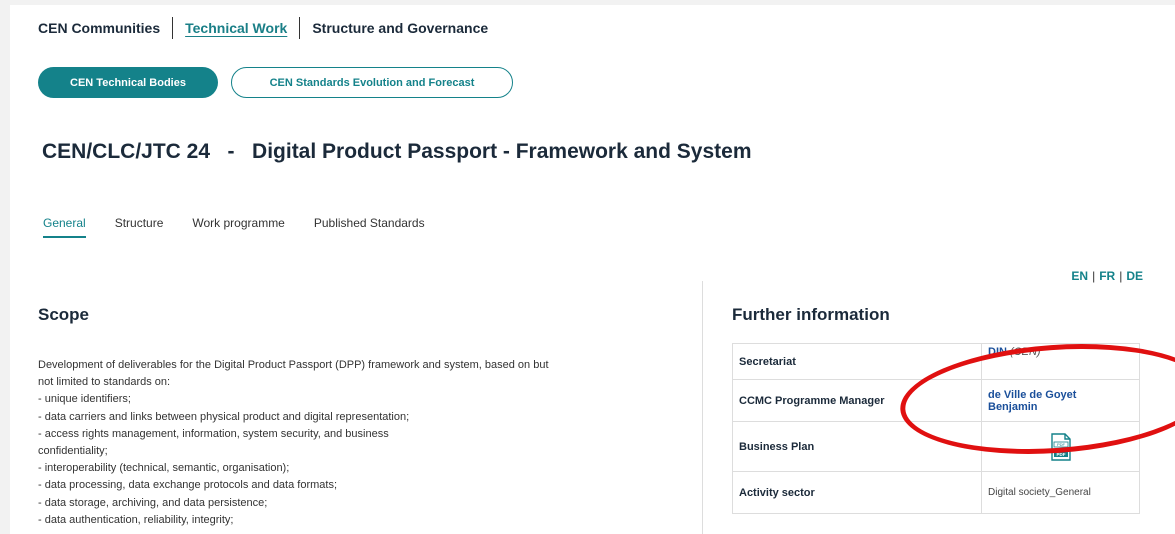 This screenshot has width=1175, height=534. I want to click on activity-sector-label: Activity sector, so click(857, 492).